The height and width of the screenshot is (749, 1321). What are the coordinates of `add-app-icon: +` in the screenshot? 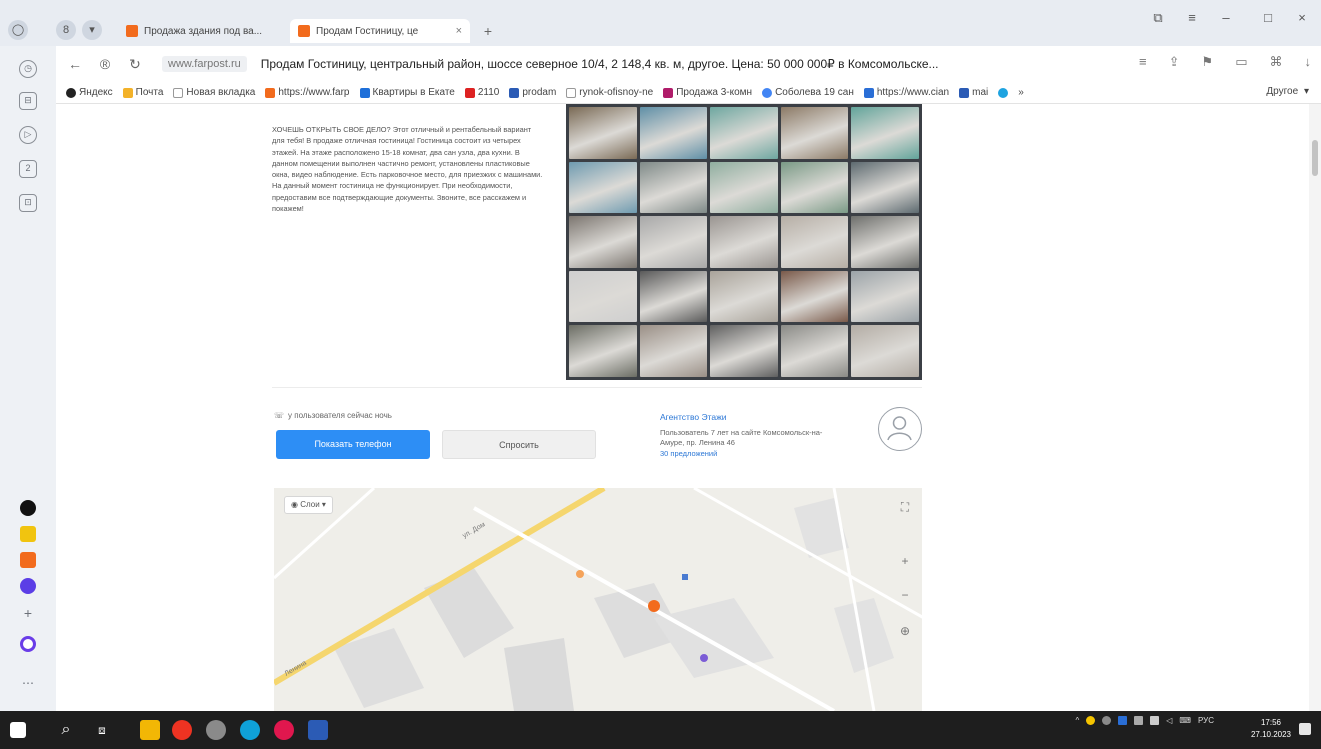 It's located at (28, 615).